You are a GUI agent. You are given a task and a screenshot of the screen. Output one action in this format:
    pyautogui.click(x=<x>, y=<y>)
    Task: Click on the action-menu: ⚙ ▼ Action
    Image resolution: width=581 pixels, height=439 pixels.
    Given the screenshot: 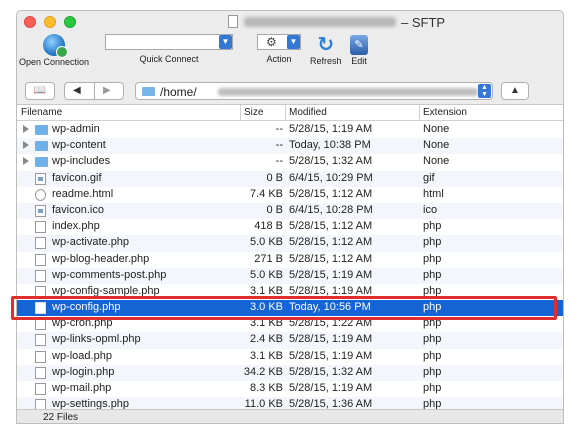 What is the action you would take?
    pyautogui.click(x=279, y=49)
    